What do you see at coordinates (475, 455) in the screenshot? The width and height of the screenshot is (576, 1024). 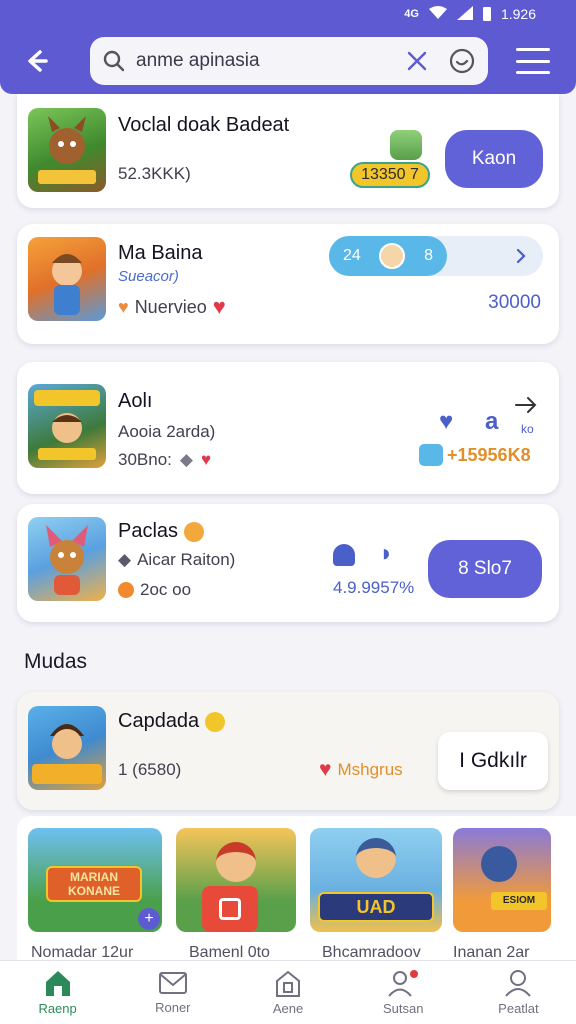 I see `value-row: +15956K8` at bounding box center [475, 455].